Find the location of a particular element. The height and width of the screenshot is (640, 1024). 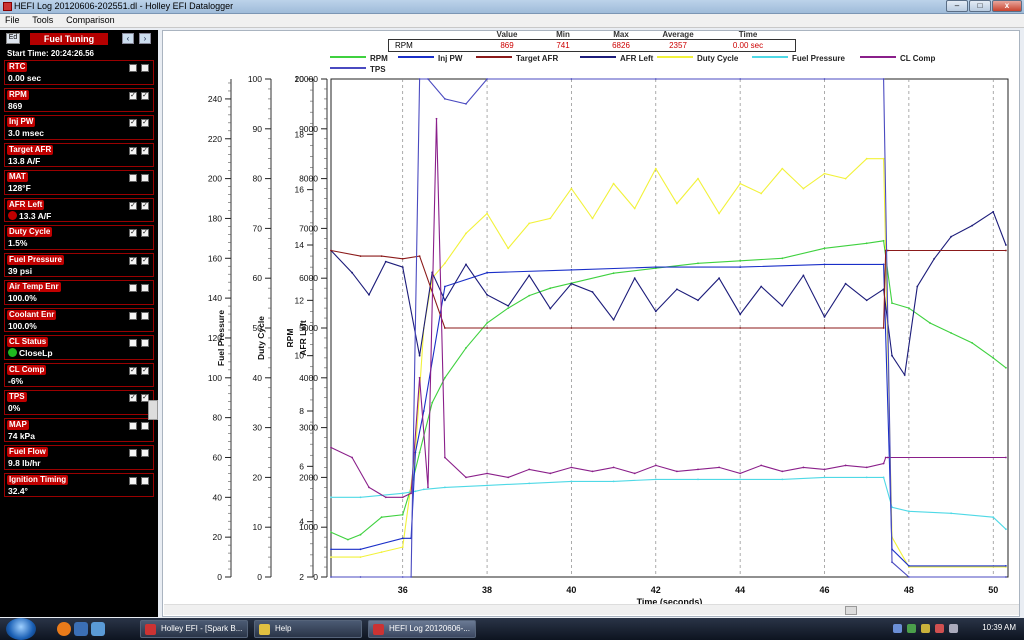

param-target-afr: Target AFR 13.8 A/F ✓ ✓ is located at coordinates (79, 154).